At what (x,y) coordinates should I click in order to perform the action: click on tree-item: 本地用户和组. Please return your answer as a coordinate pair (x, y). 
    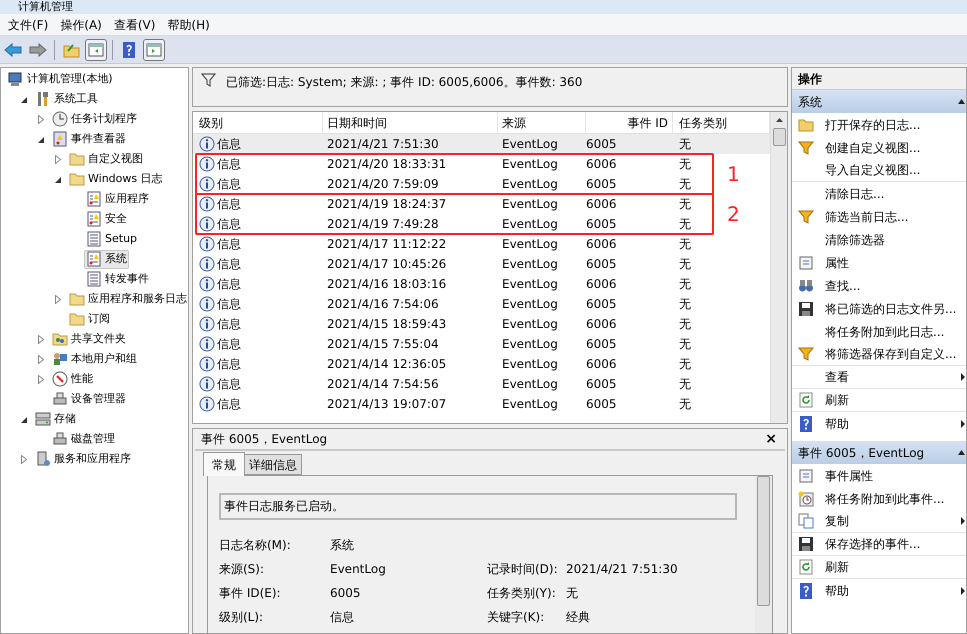
    Looking at the image, I should click on (94, 359).